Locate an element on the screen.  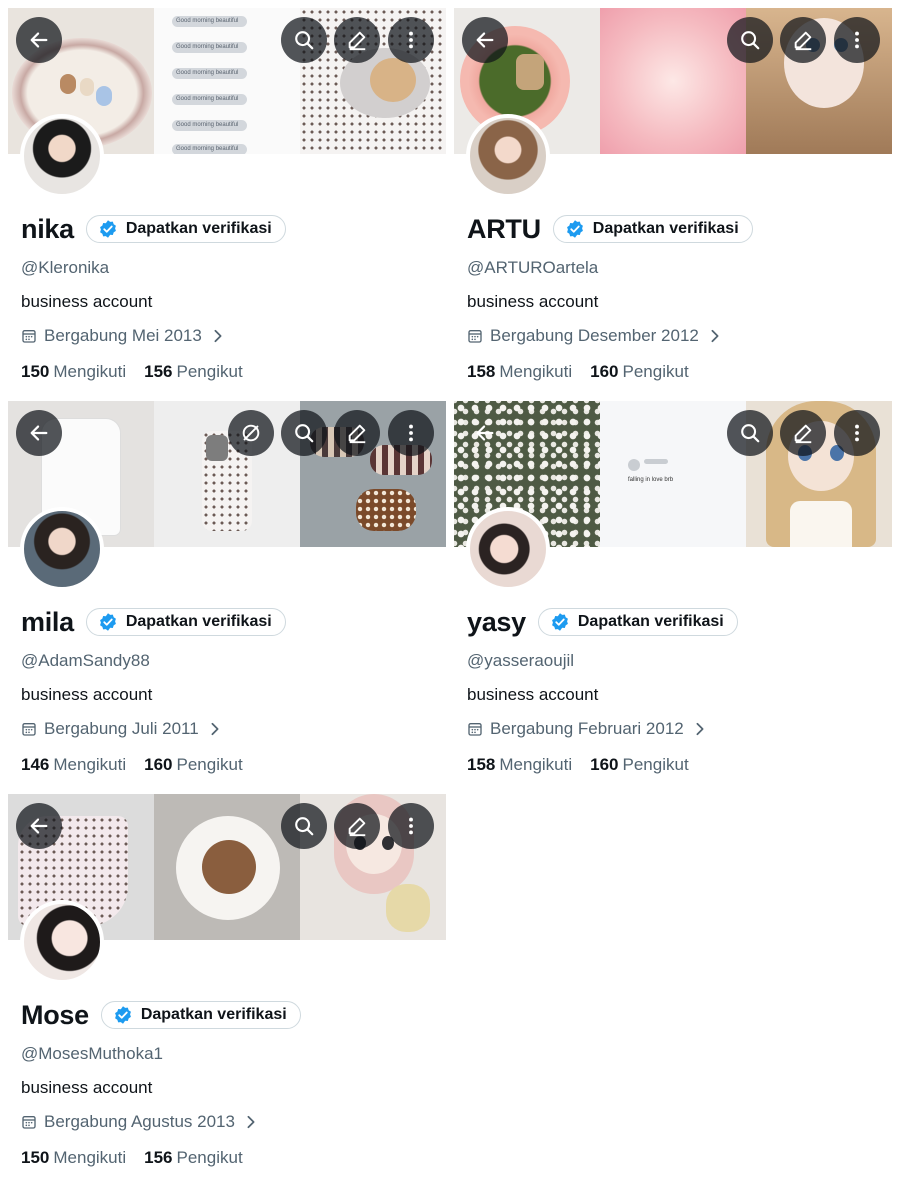
following-count: 146 is located at coordinates (35, 764).